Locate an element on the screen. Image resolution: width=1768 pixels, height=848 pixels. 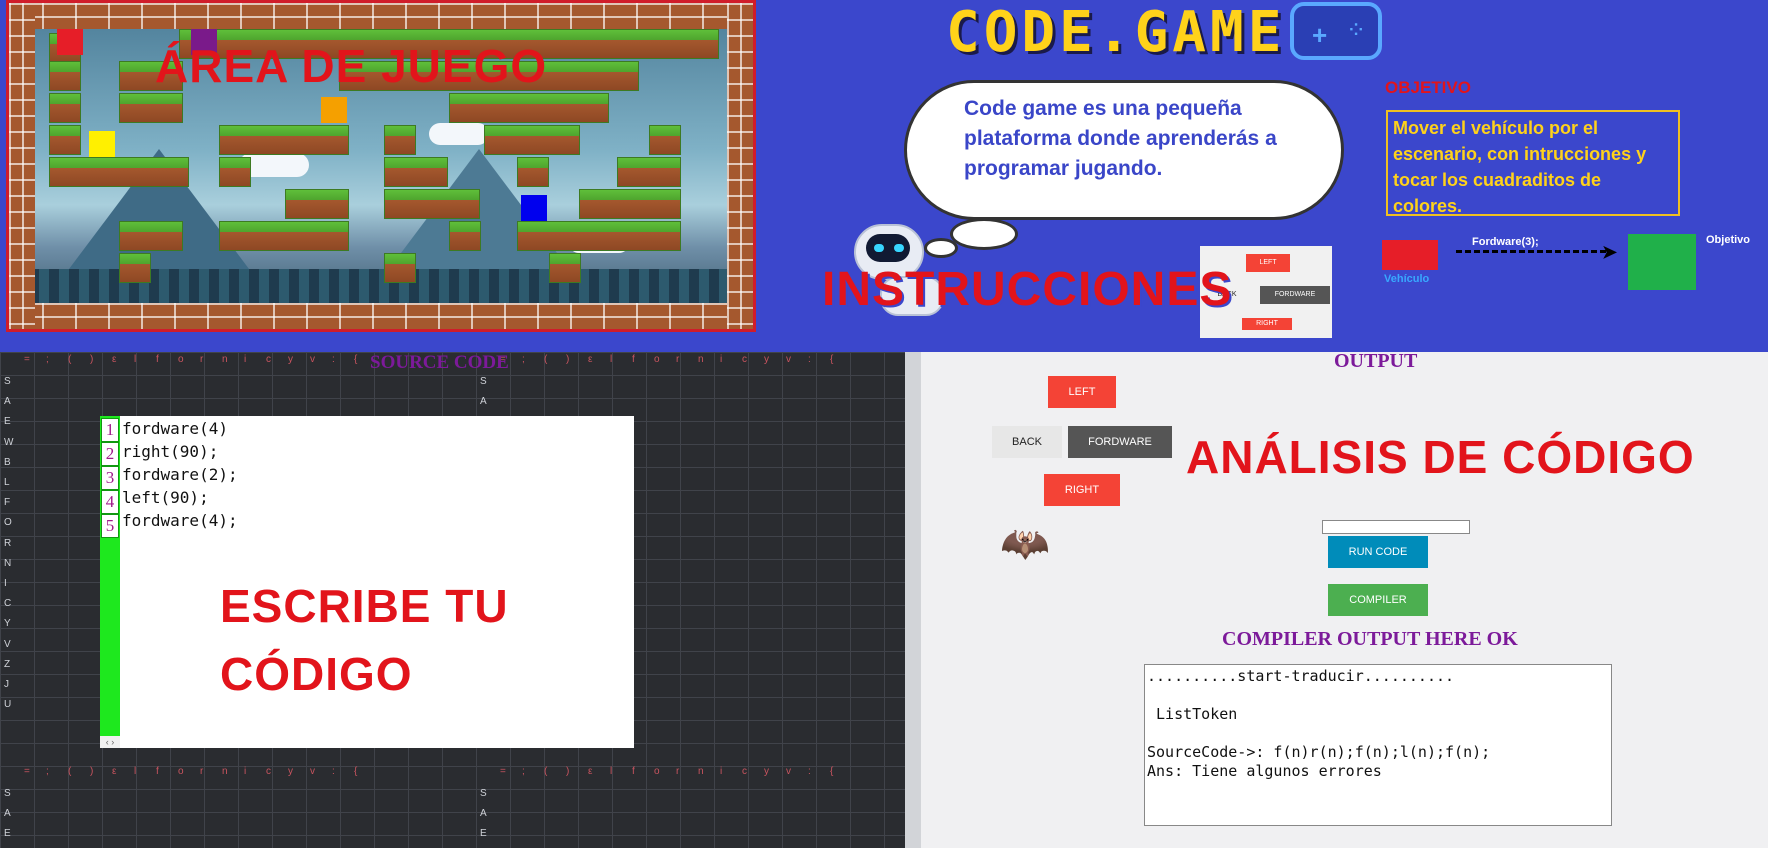
line-number: 5 is located at coordinates (110, 526).